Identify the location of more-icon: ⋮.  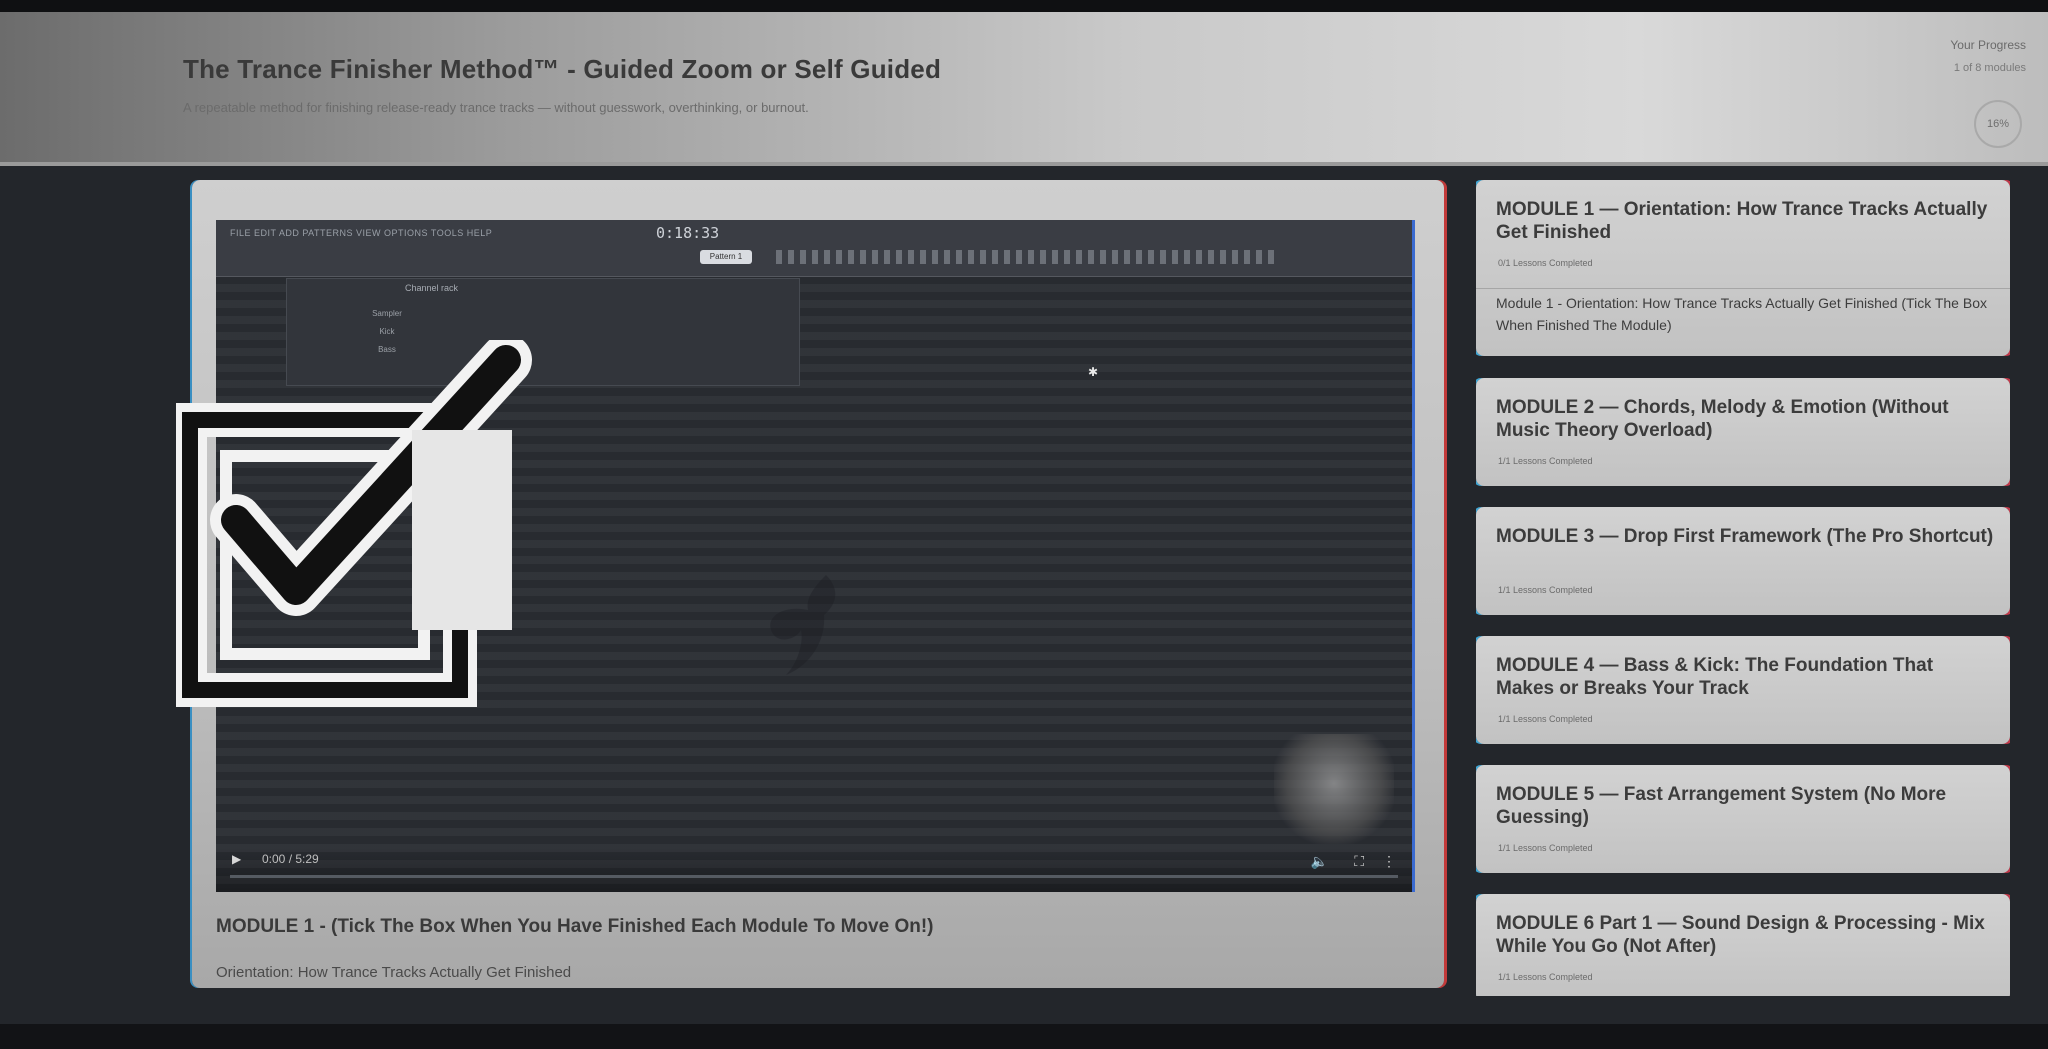
(1389, 861).